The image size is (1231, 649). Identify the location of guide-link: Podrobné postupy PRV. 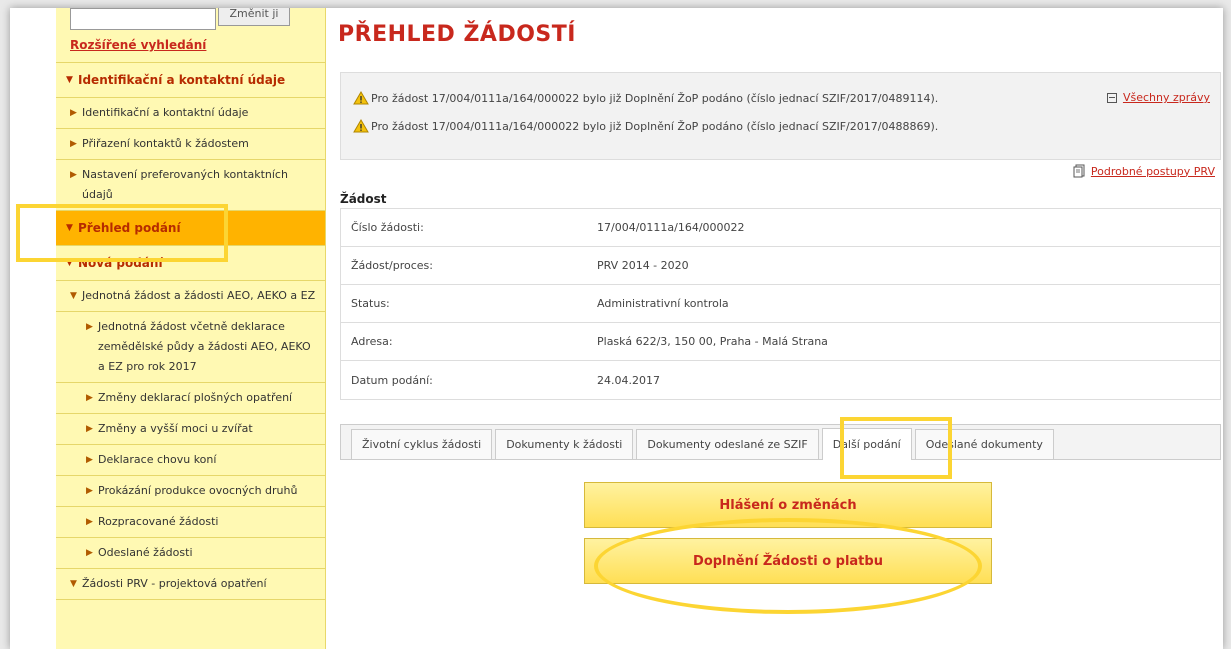
(1153, 171).